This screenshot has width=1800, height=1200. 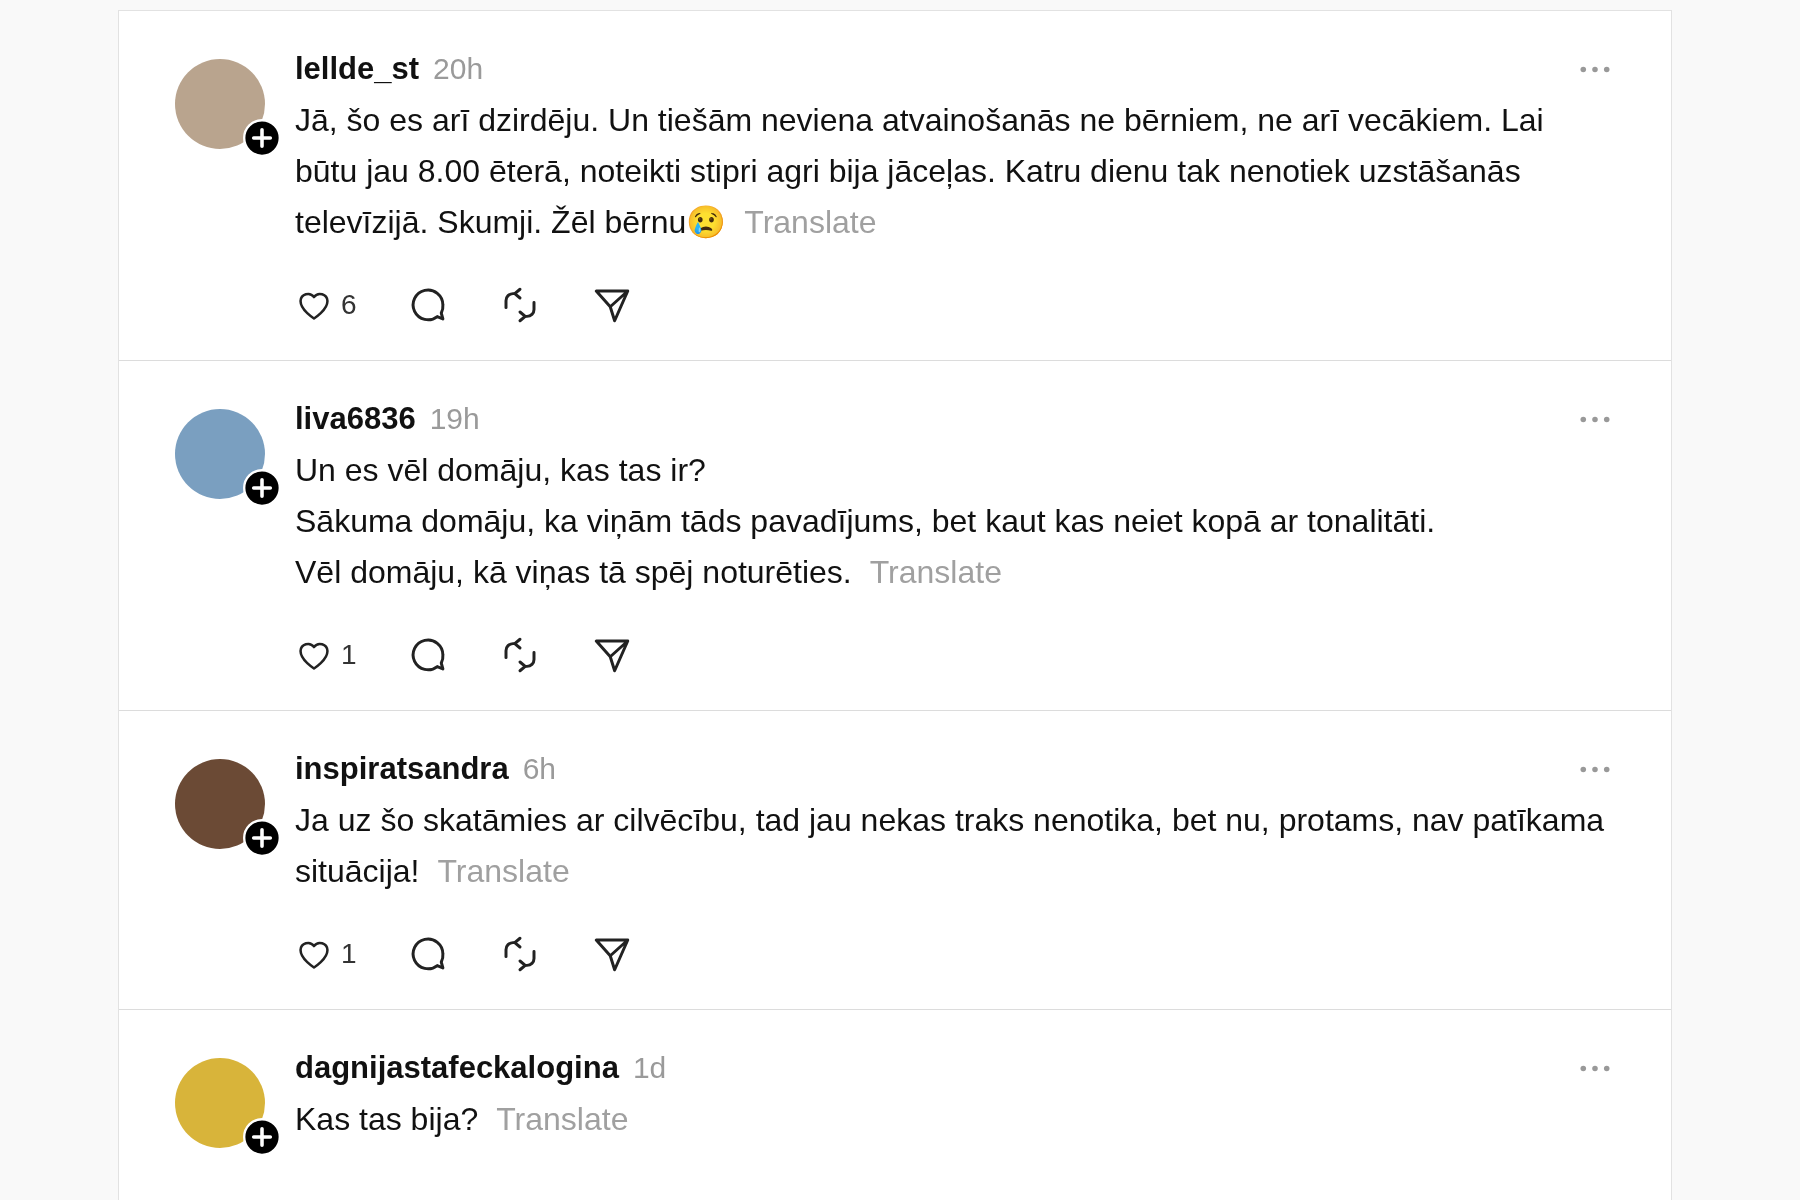 I want to click on post-time: 6h, so click(x=539, y=769).